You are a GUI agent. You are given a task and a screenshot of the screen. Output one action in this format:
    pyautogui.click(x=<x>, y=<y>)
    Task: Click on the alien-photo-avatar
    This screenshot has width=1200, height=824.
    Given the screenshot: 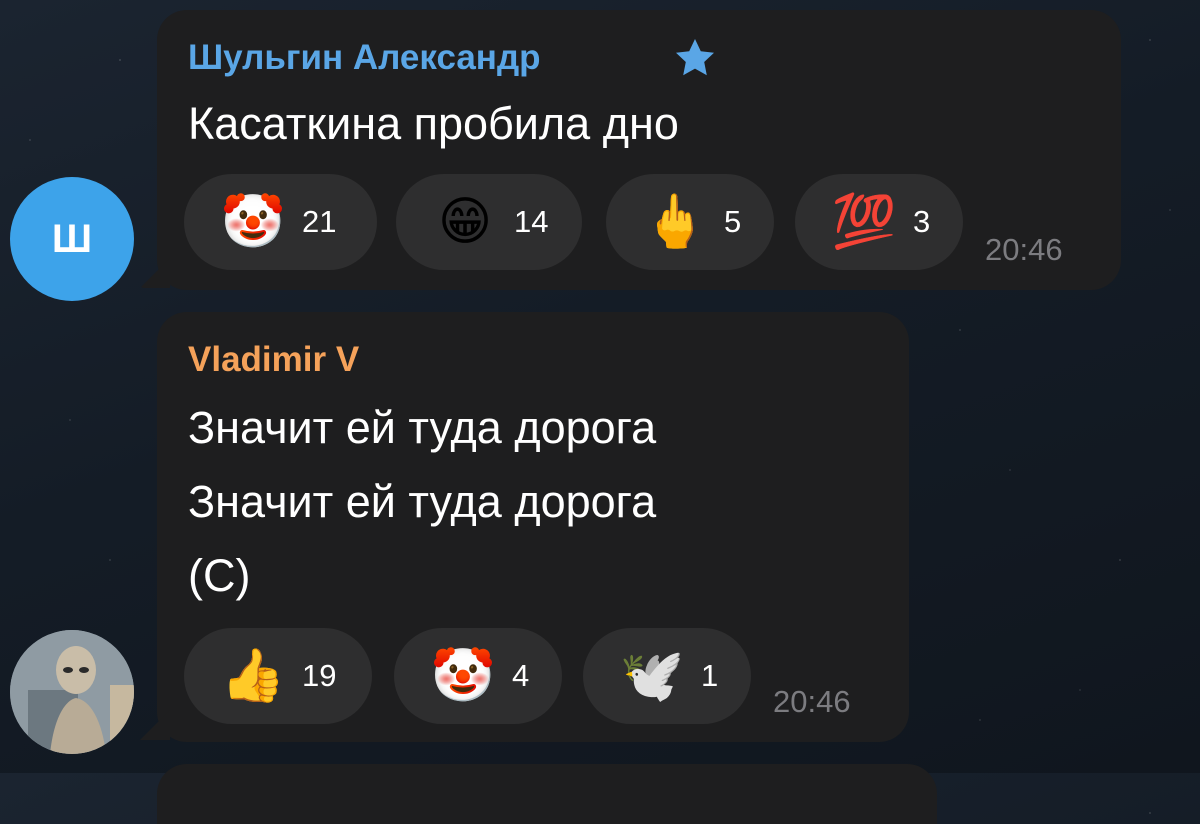 What is the action you would take?
    pyautogui.click(x=72, y=692)
    